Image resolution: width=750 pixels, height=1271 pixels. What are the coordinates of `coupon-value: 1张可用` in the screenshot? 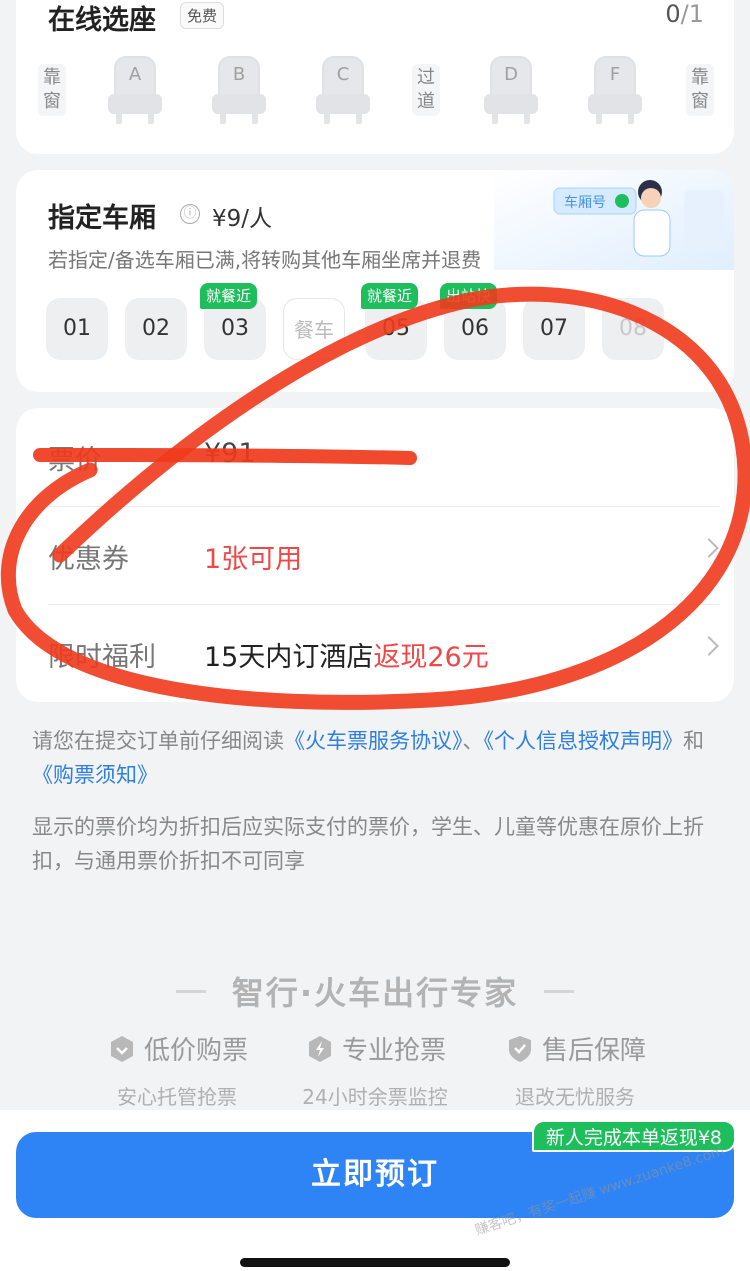 It's located at (253, 559).